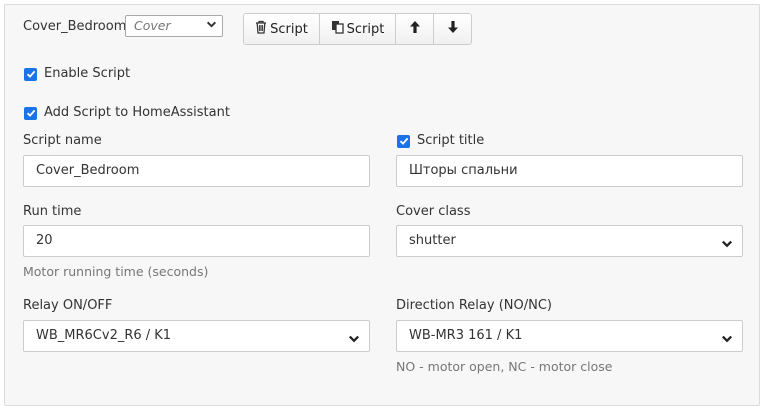 The width and height of the screenshot is (766, 413). I want to click on arrow-up-icon, so click(415, 29).